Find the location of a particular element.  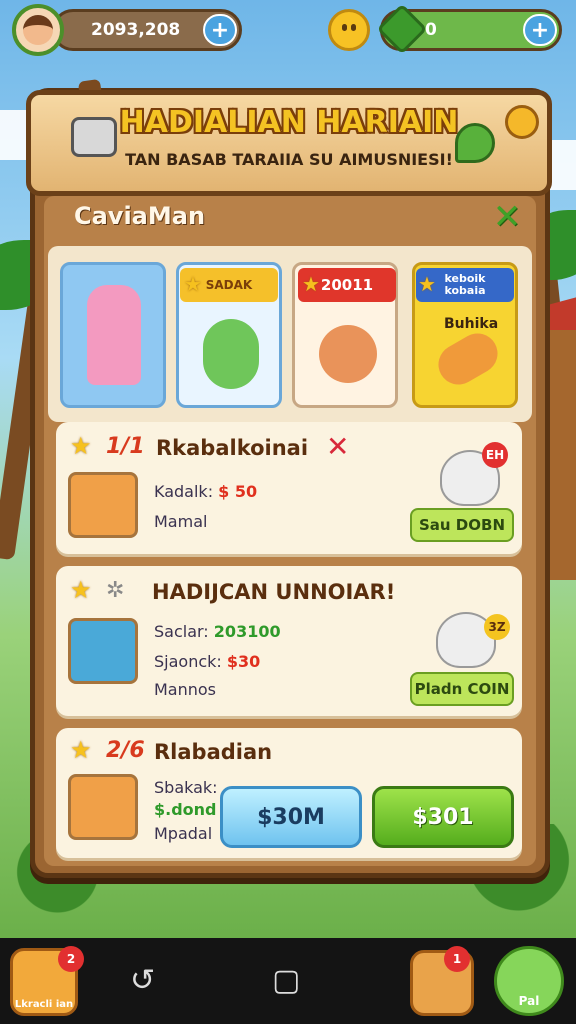

bread-icon is located at coordinates (468, 359).